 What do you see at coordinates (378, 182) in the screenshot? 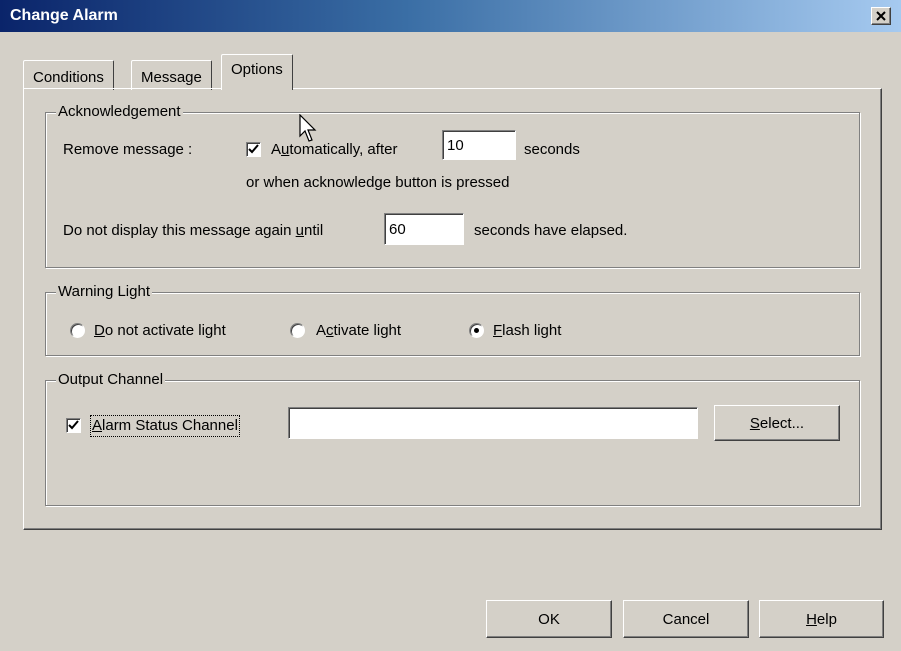
I see `acknowledge-note: or when acknowledge button is pressed` at bounding box center [378, 182].